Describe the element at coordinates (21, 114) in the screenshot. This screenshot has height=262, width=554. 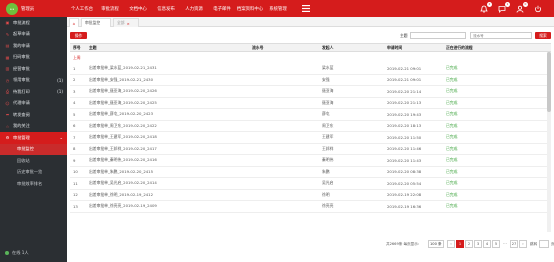
I see `sidebar-item-label: 转发查阅` at that location.